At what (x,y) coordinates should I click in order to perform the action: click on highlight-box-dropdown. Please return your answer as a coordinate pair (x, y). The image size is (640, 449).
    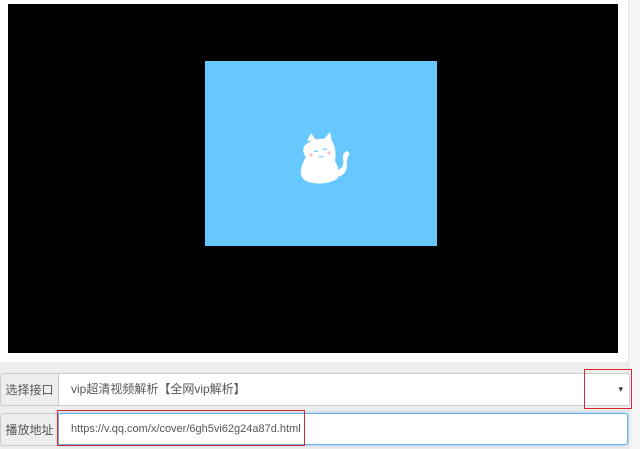
    Looking at the image, I should click on (608, 389).